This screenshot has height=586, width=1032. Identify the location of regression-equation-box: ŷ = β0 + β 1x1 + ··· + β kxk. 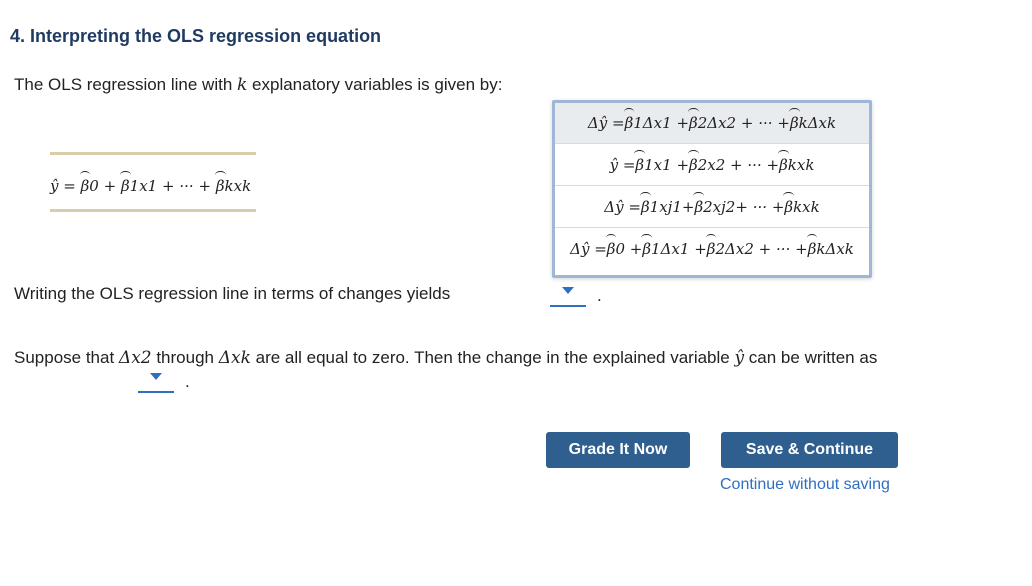
(153, 182).